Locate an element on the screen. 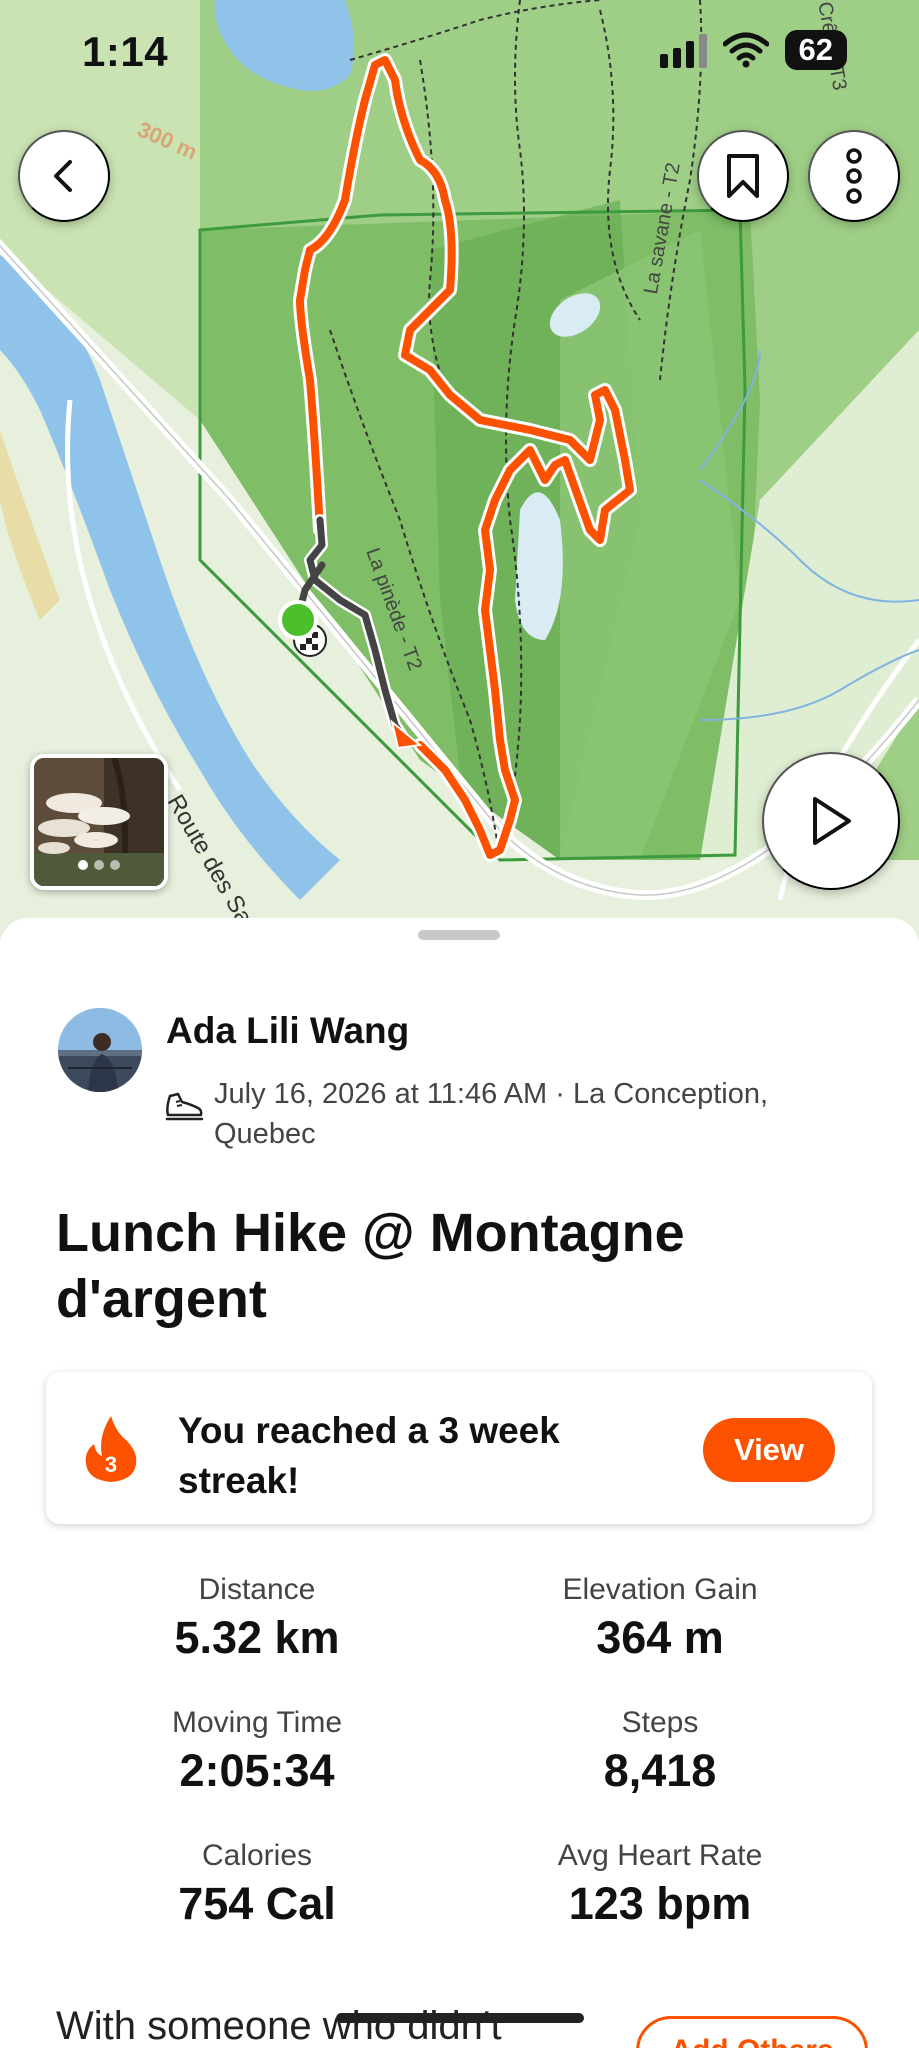 The image size is (919, 2048). activity-photo-thumbnail is located at coordinates (99, 822).